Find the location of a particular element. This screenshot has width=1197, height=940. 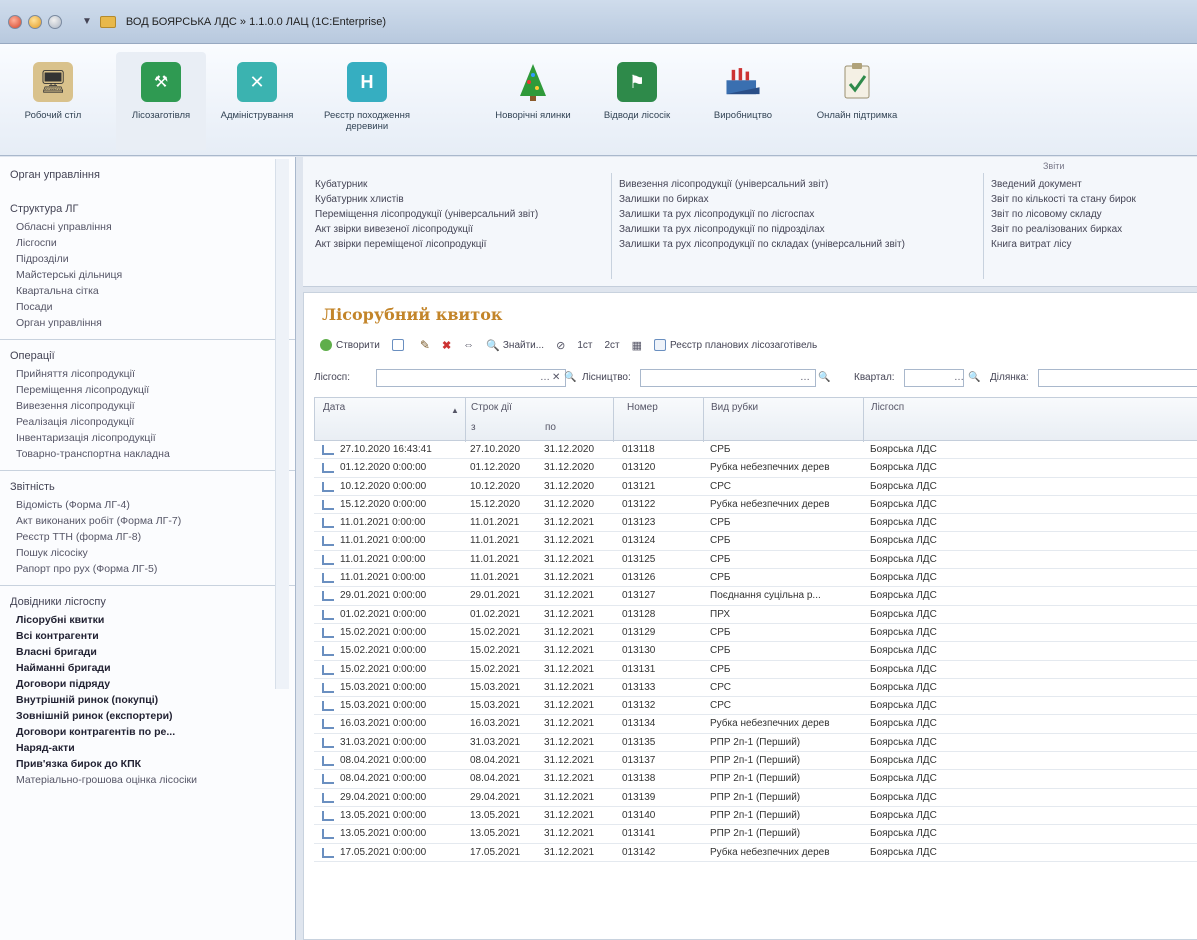

sidebar-item-sale: Реалізація лісопродукції is located at coordinates (155, 422).